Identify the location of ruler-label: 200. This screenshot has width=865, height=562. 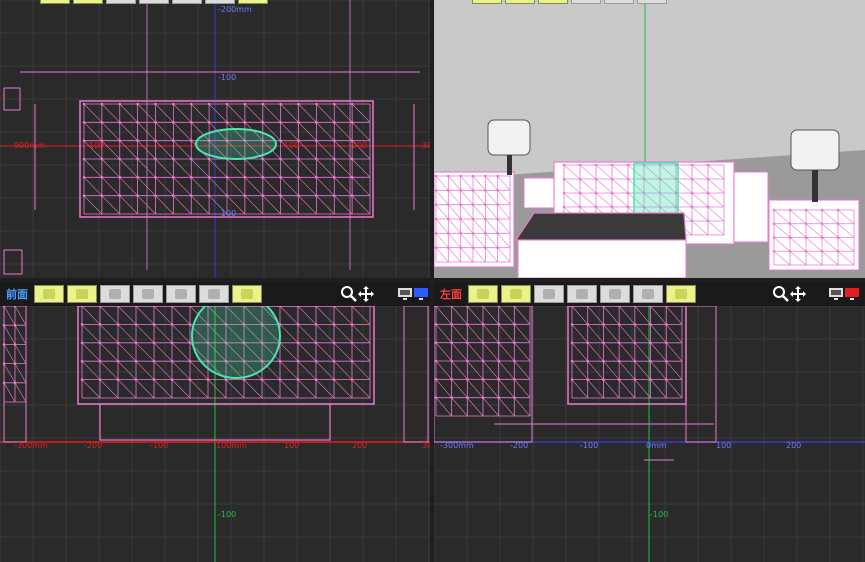
(359, 445).